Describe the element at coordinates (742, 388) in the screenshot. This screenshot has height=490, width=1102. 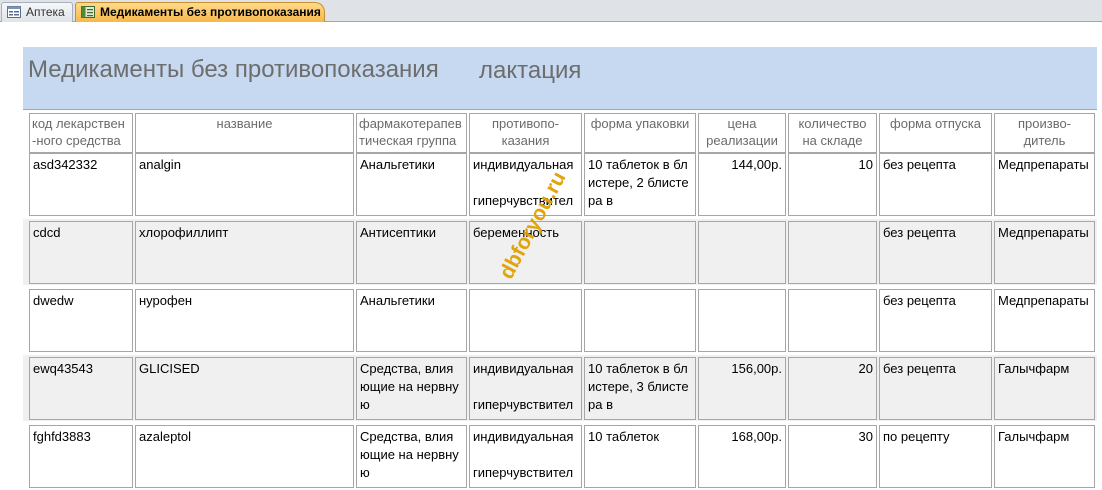
I see `cell-price: 156,00р.` at that location.